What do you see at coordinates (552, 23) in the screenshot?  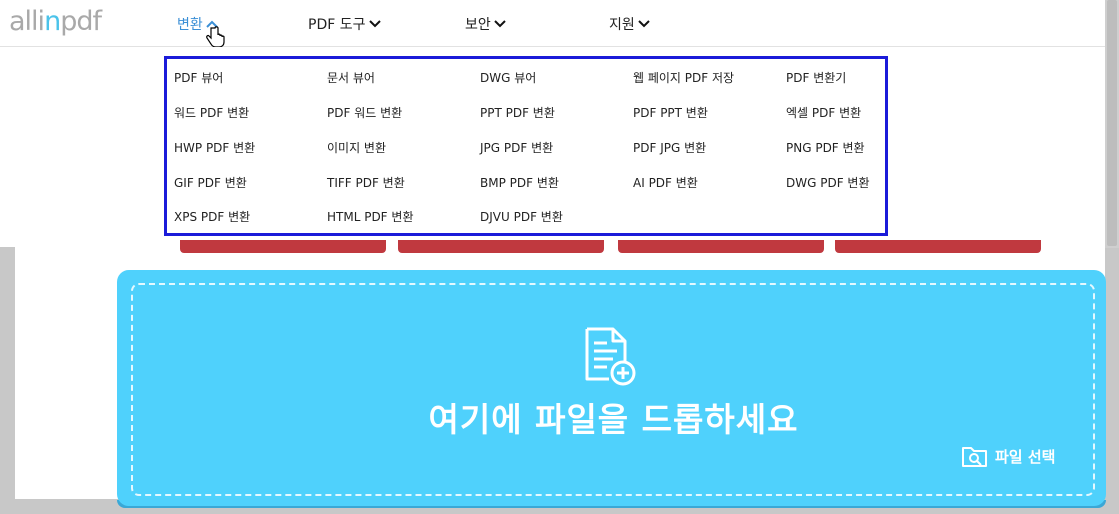 I see `top-navigation-bar: allinpdf 변환 PDF 도구 보안 지원` at bounding box center [552, 23].